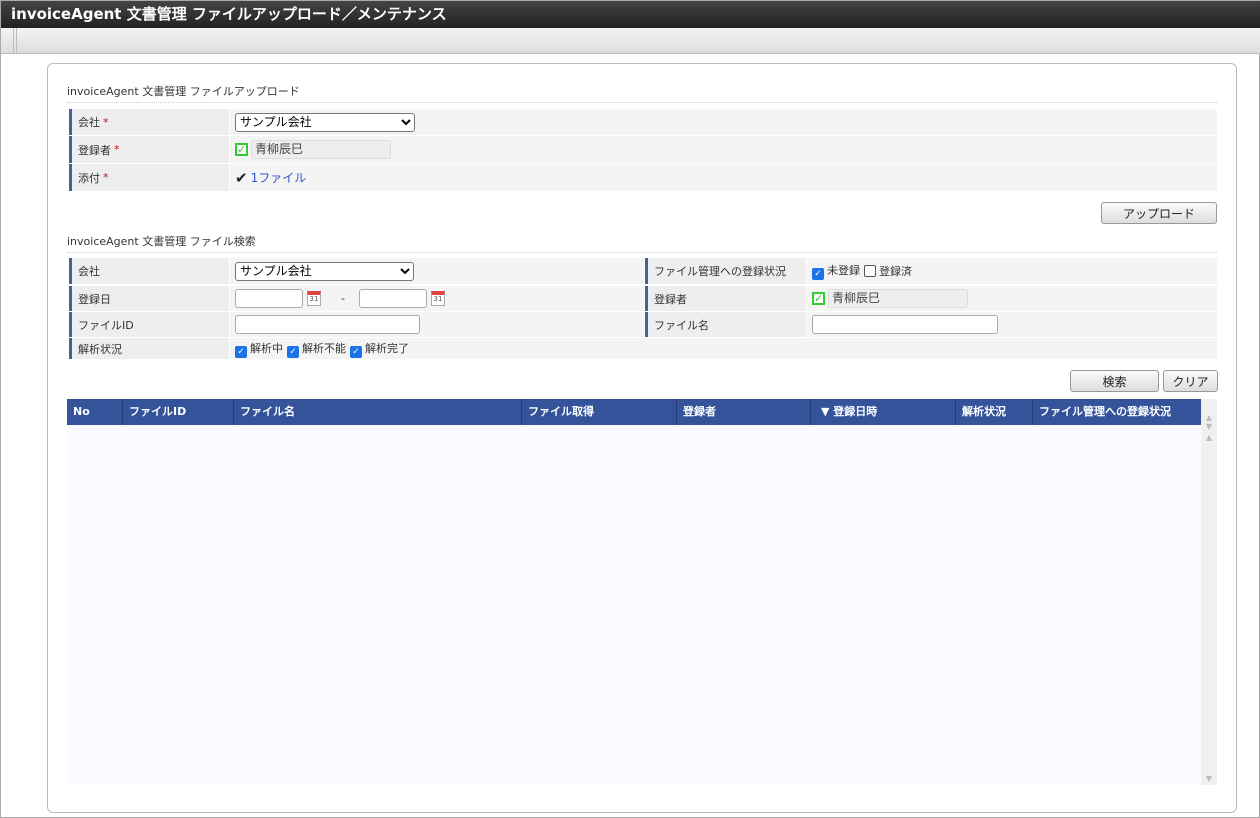 The width and height of the screenshot is (1260, 818). Describe the element at coordinates (149, 177) in the screenshot. I see `upload-attach-label: 添付 *` at that location.